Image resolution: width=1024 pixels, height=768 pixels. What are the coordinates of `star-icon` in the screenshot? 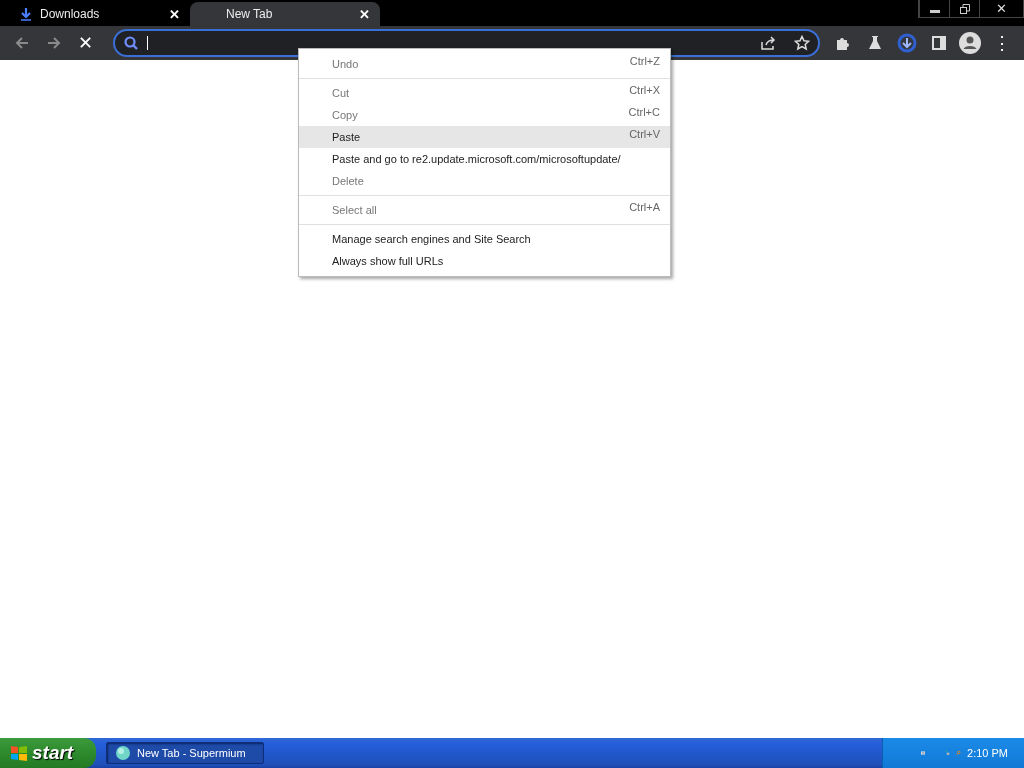 It's located at (801, 43).